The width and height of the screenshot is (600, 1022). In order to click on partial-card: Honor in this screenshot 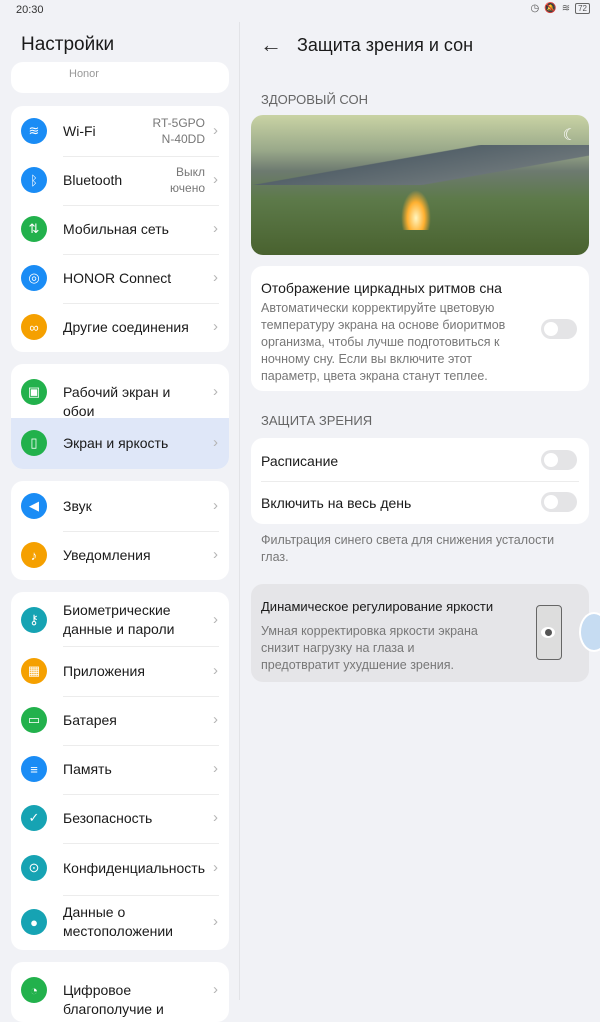, I will do `click(120, 77)`.